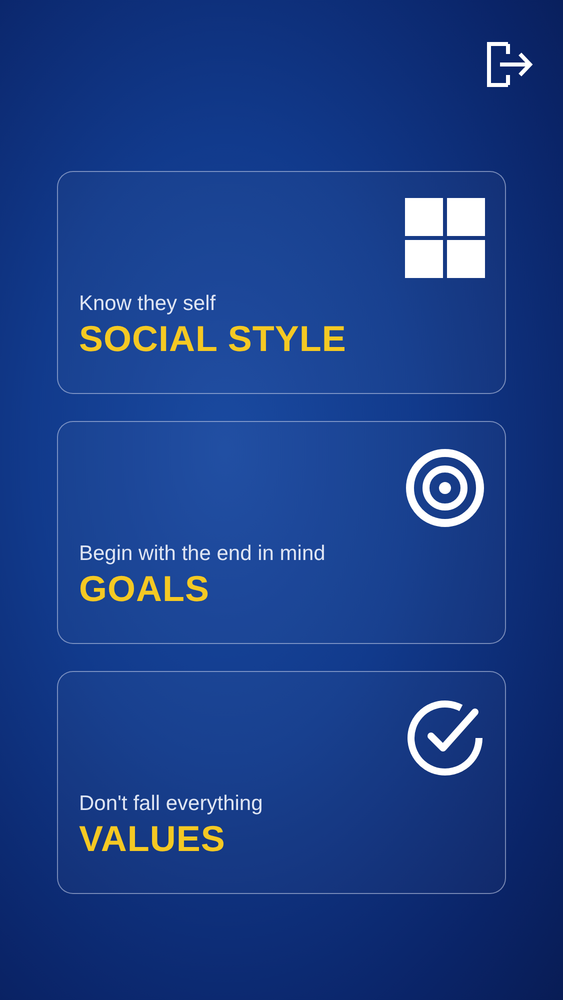 The width and height of the screenshot is (563, 1000). Describe the element at coordinates (445, 488) in the screenshot. I see `target-icon` at that location.